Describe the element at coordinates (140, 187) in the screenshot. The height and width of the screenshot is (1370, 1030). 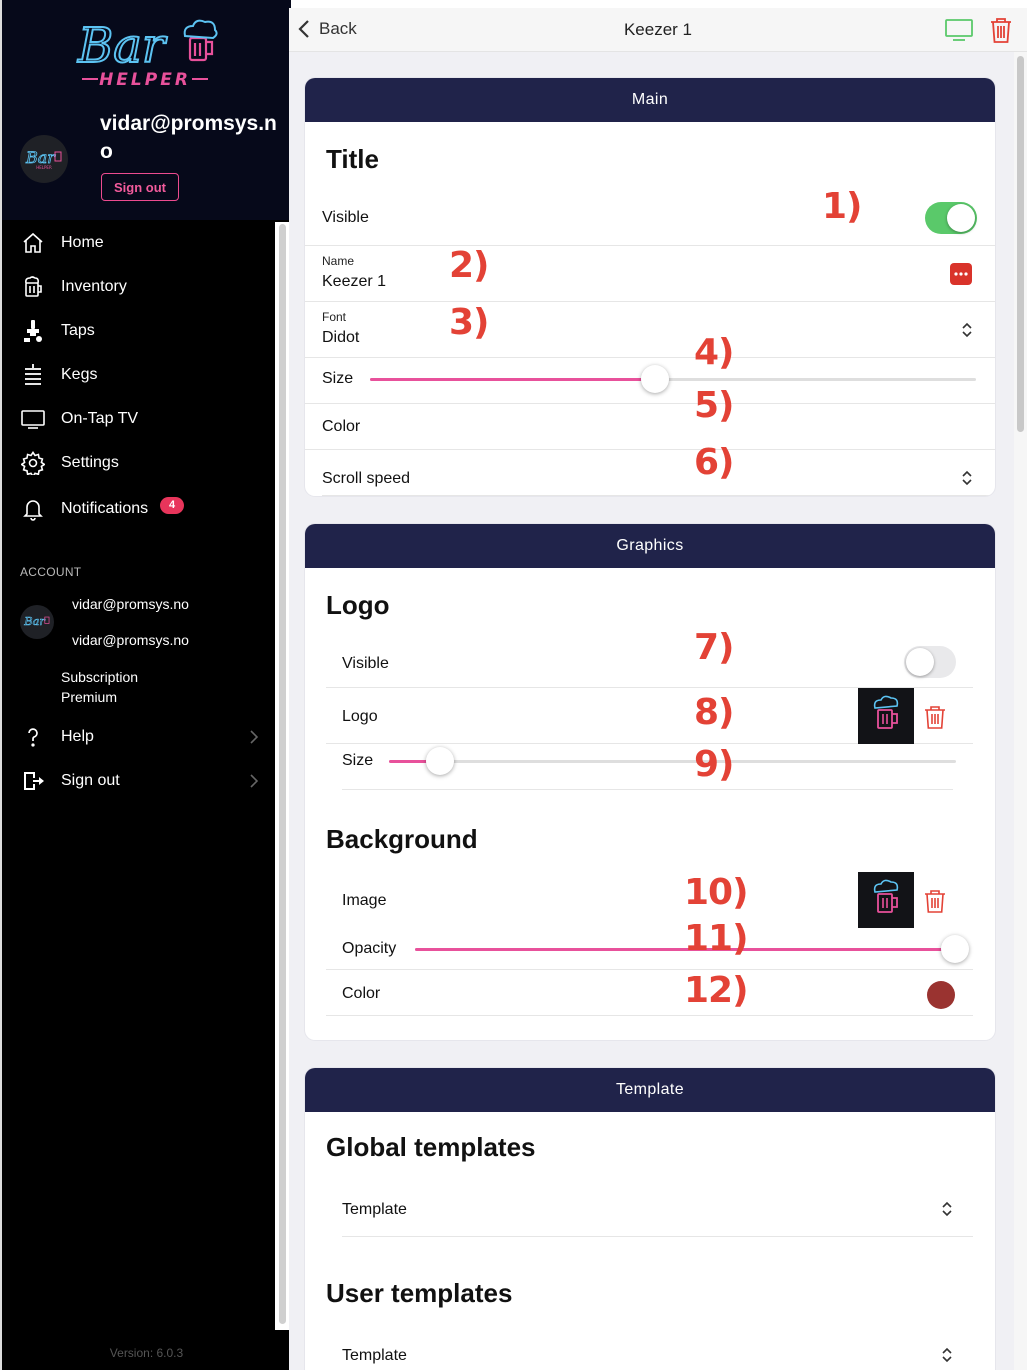
I see `sign-out-button: Sign out` at that location.